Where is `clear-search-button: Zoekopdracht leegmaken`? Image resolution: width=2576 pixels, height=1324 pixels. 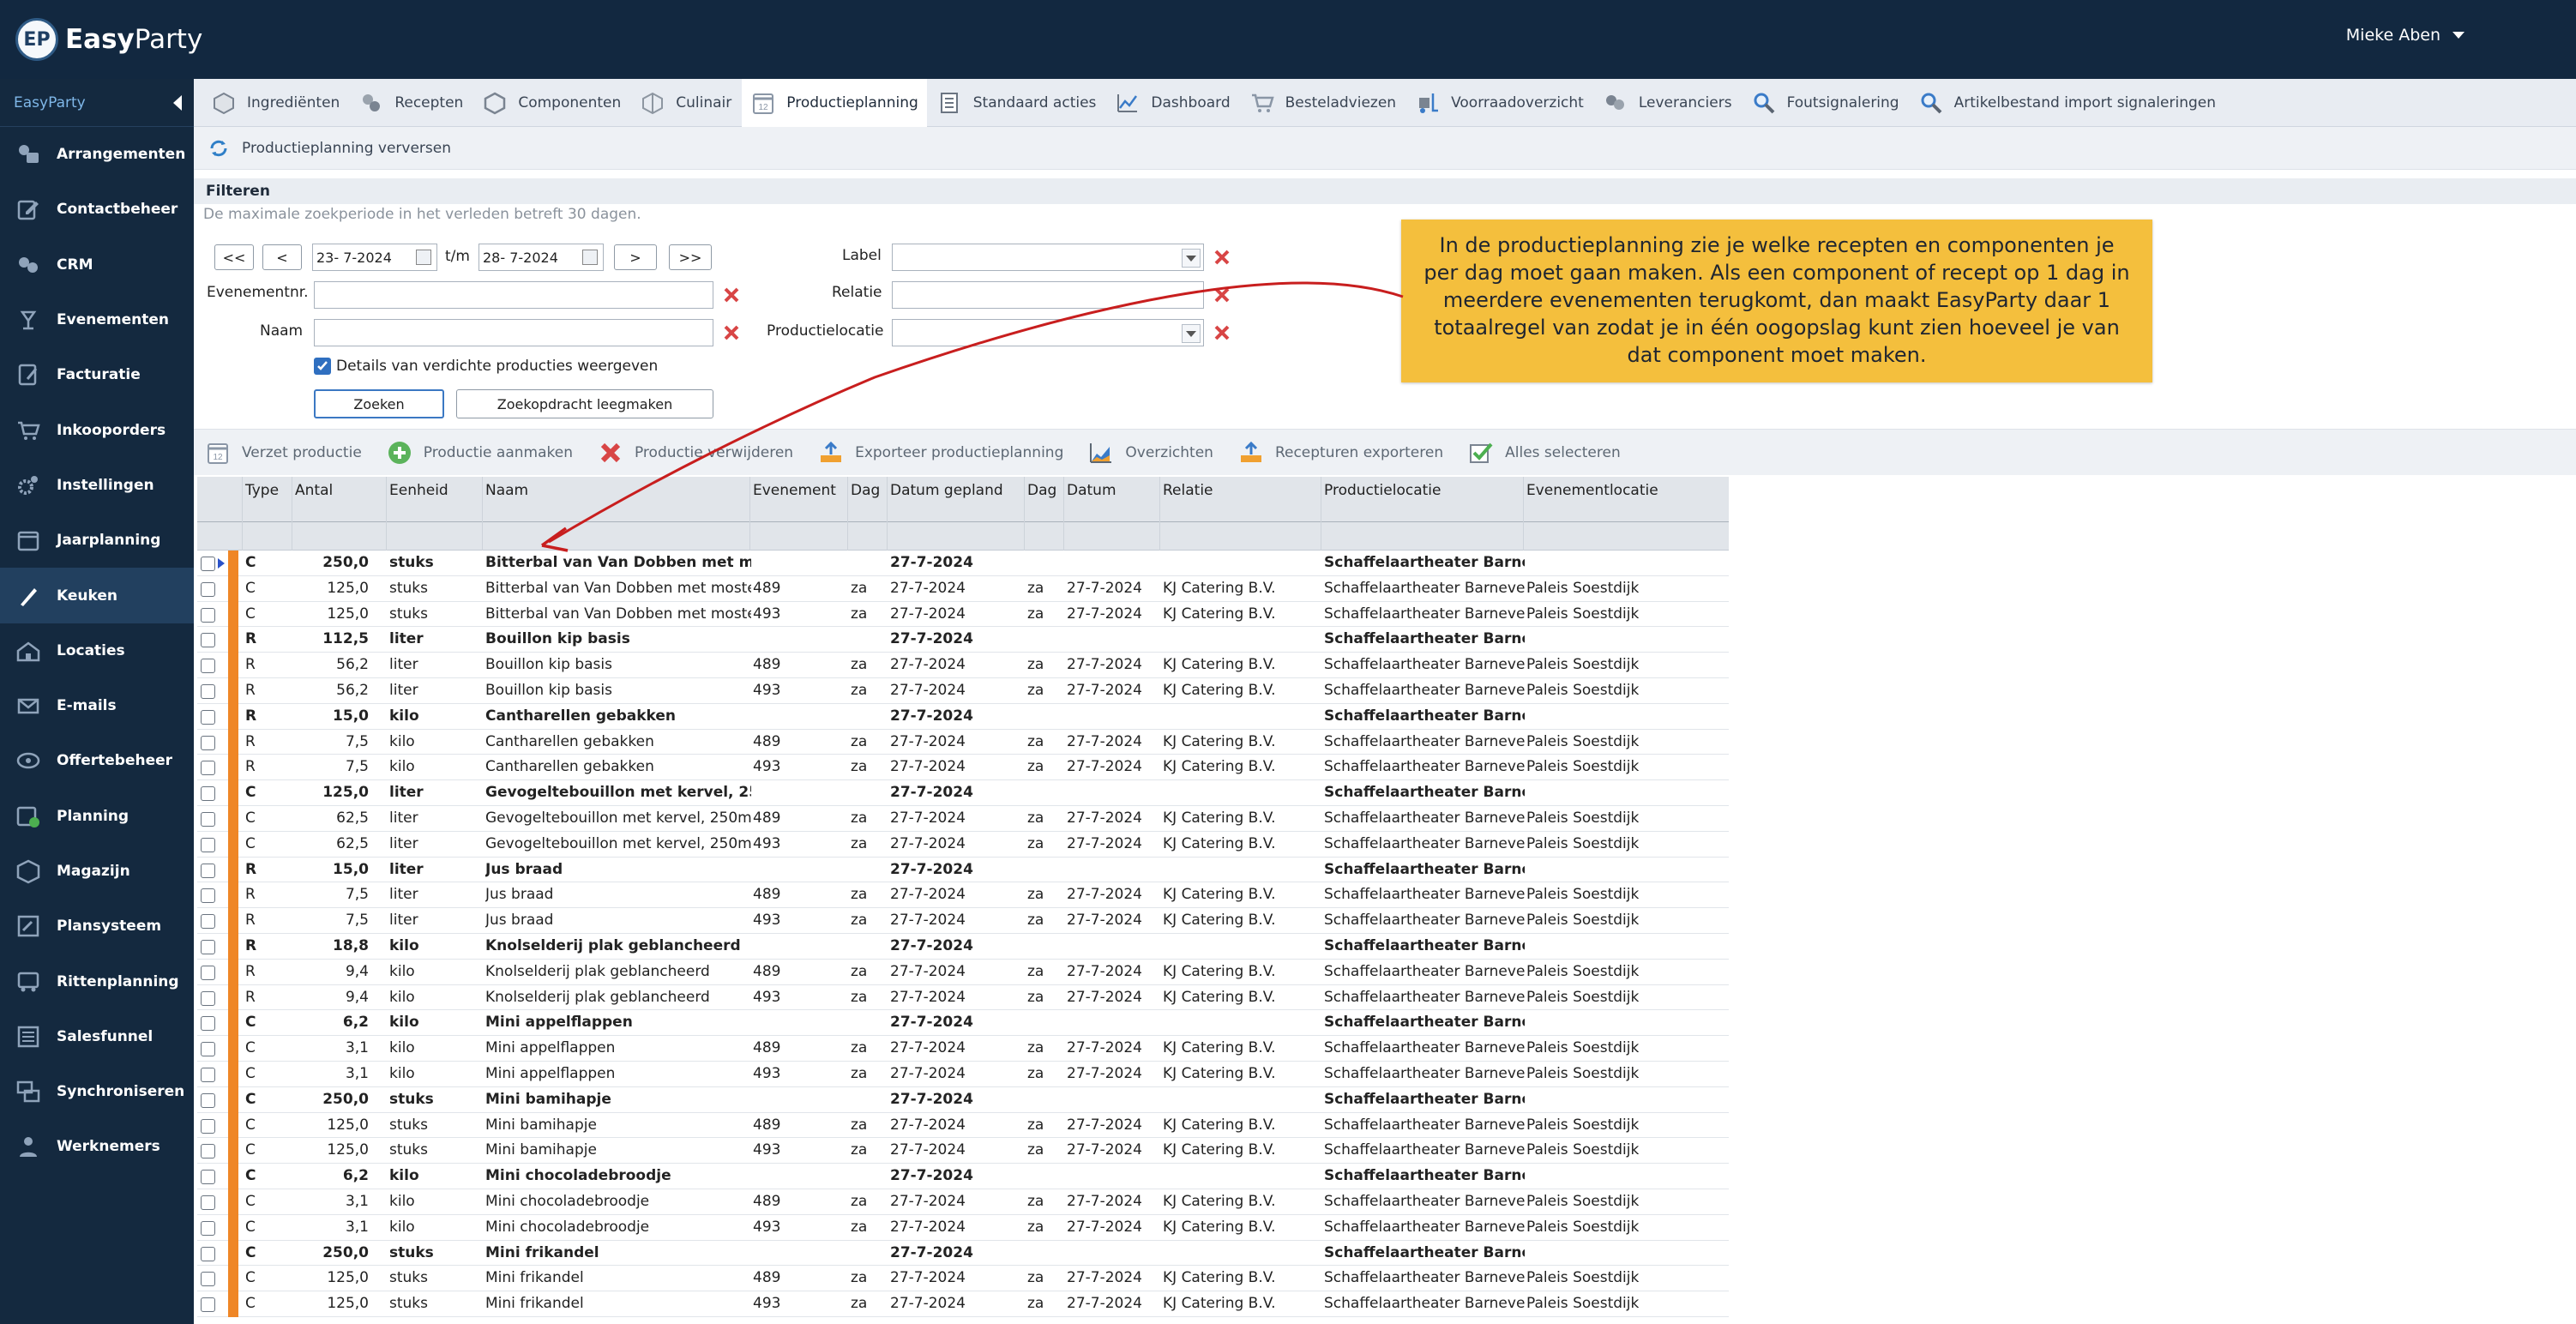
clear-search-button: Zoekopdracht leegmaken is located at coordinates (584, 404).